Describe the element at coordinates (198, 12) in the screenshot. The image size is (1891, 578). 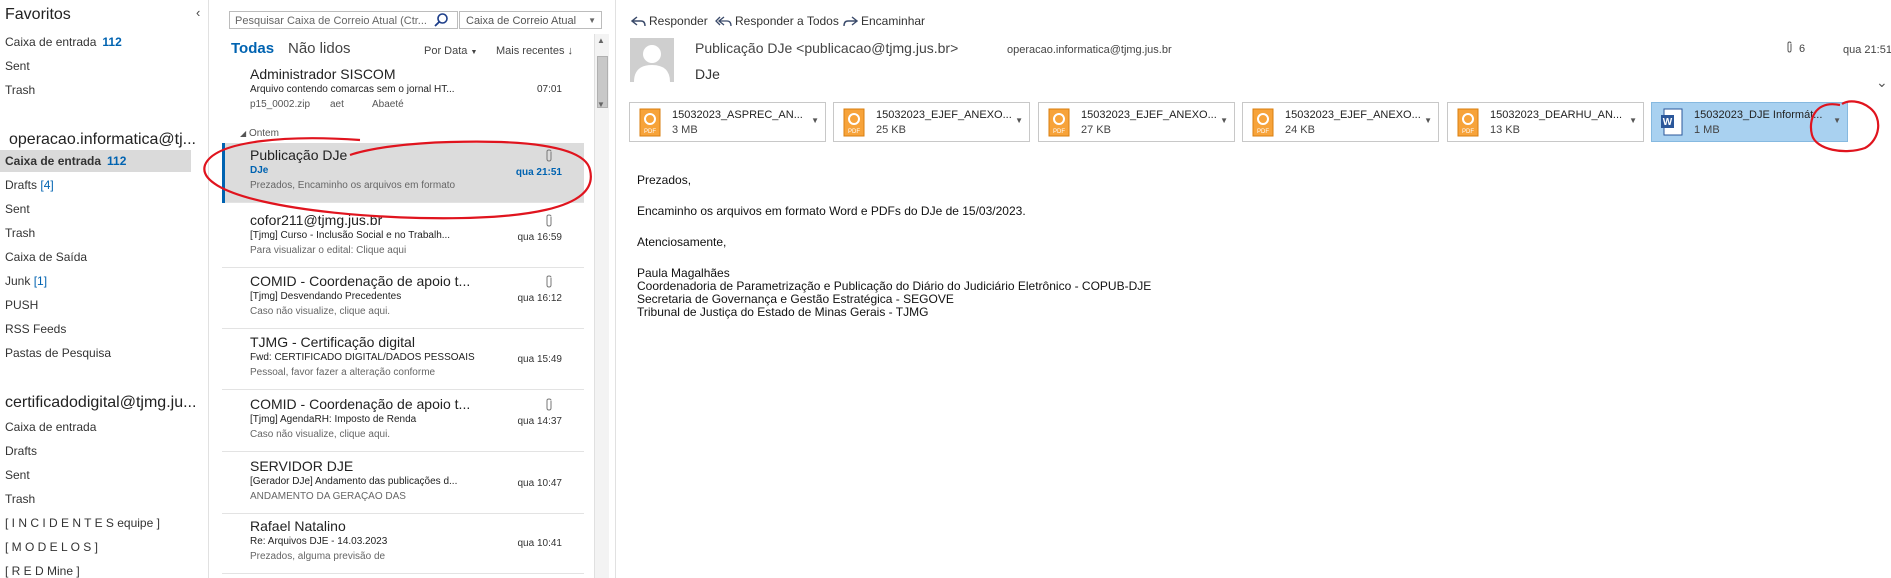
I see `collapse-icon: ‹` at that location.